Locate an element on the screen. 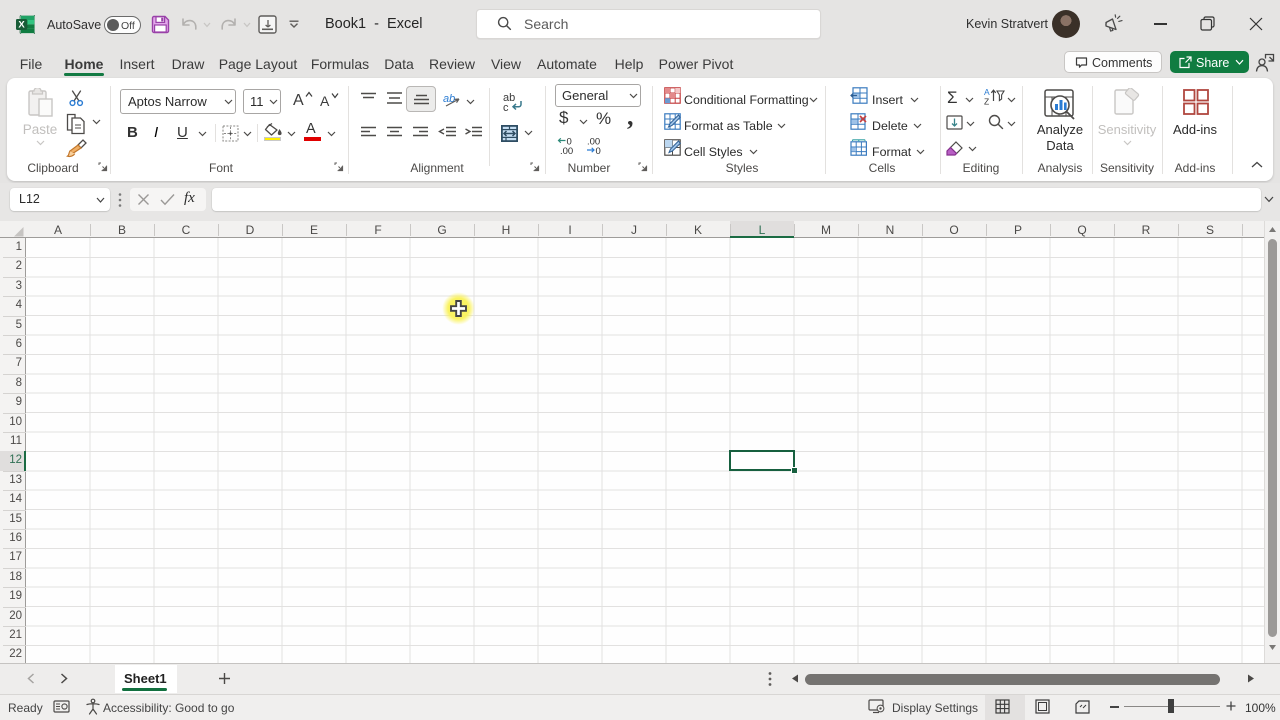 Image resolution: width=1280 pixels, height=720 pixels. svg-text: Z is located at coordinates (986, 101).